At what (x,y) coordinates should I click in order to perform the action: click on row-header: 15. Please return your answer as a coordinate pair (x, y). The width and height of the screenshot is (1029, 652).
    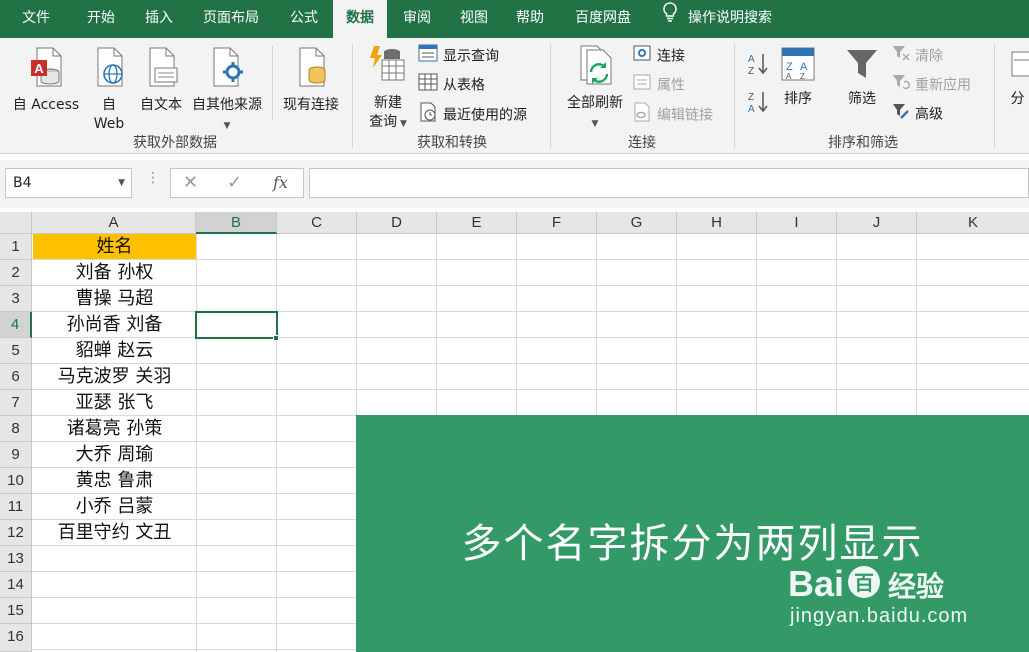
    Looking at the image, I should click on (16, 611).